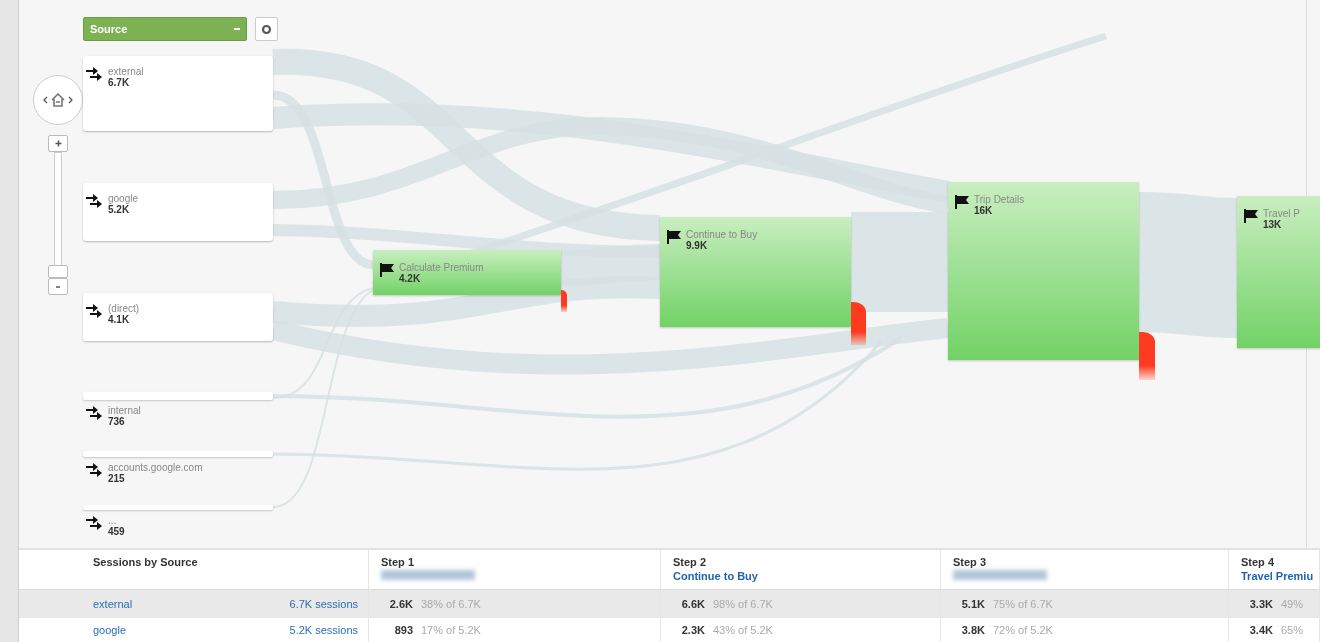  I want to click on settings-button, so click(266, 29).